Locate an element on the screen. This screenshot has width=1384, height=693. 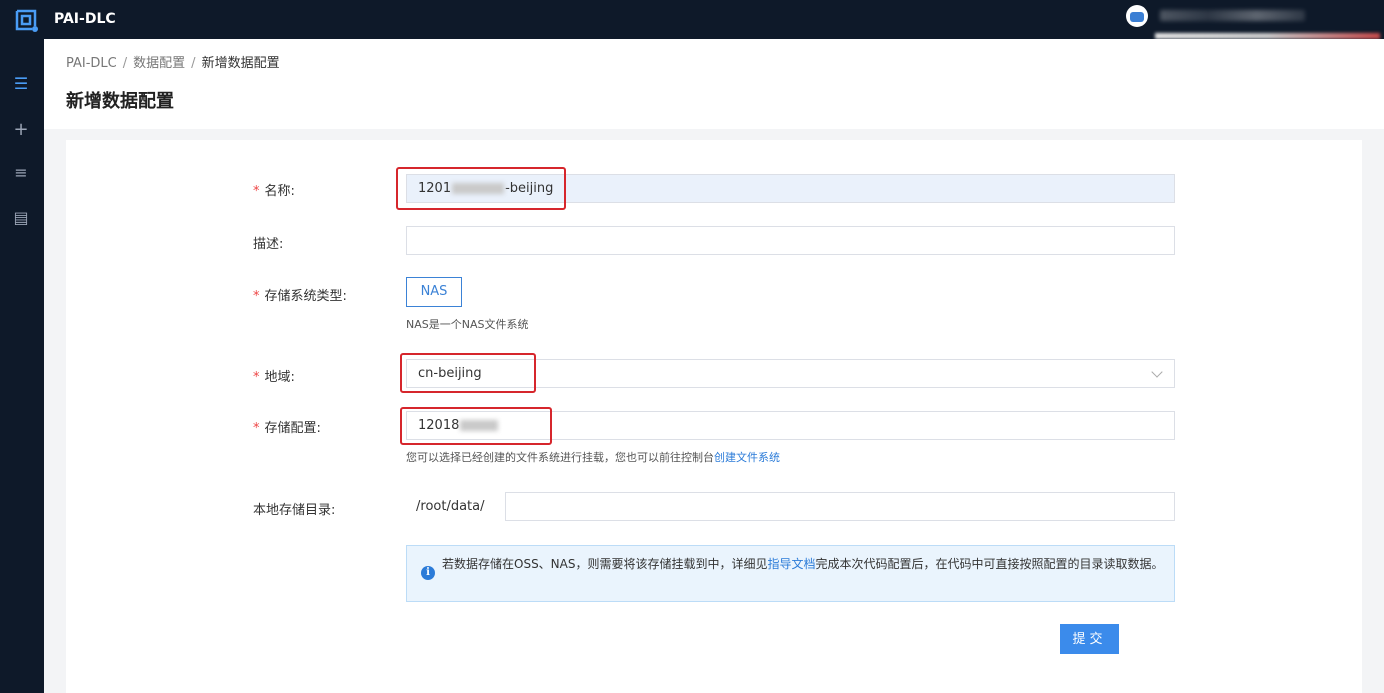
breadcrumb: PAI-DLC / 数据配置 / 新增数据配置 is located at coordinates (173, 61).